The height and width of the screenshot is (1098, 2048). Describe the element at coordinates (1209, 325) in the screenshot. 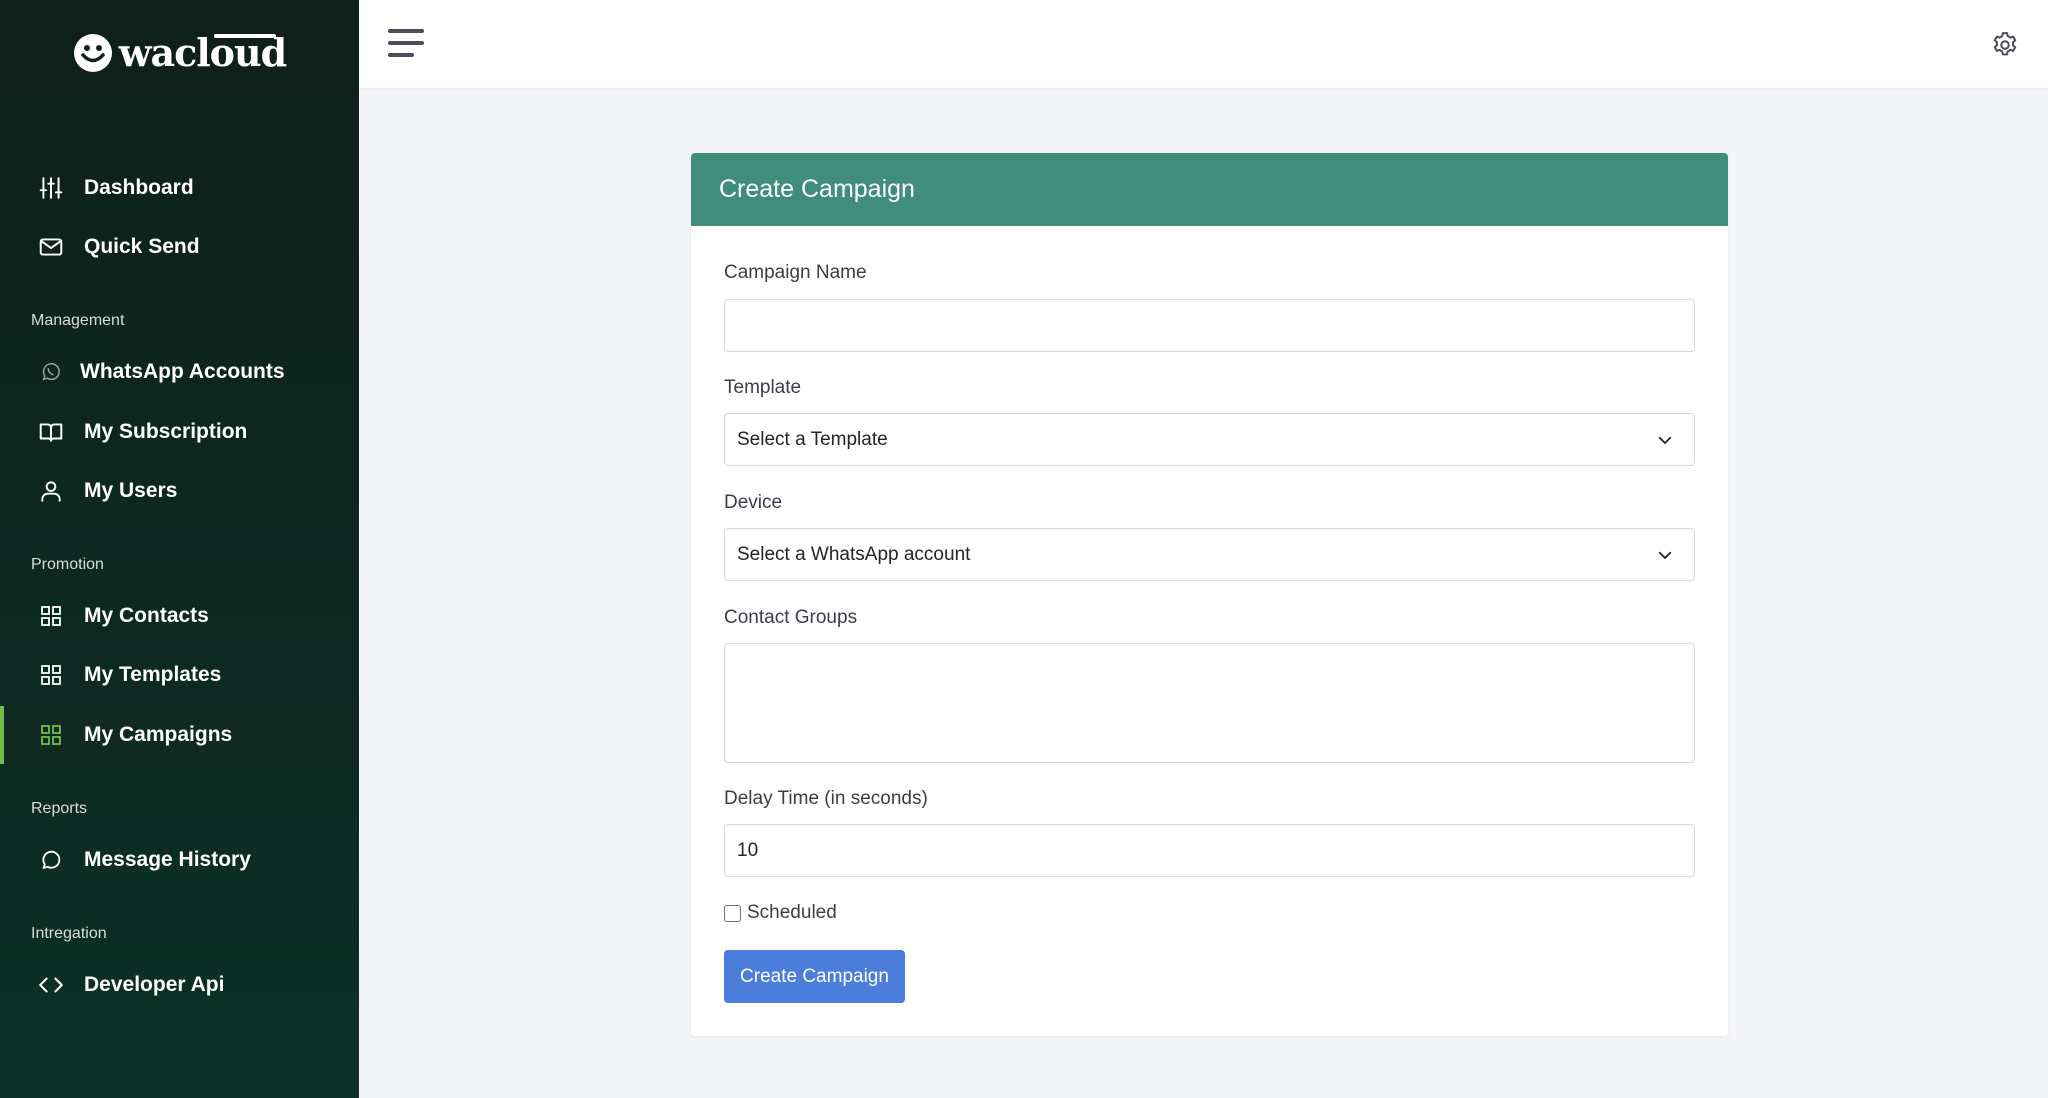

I see `campaign-name-input` at that location.